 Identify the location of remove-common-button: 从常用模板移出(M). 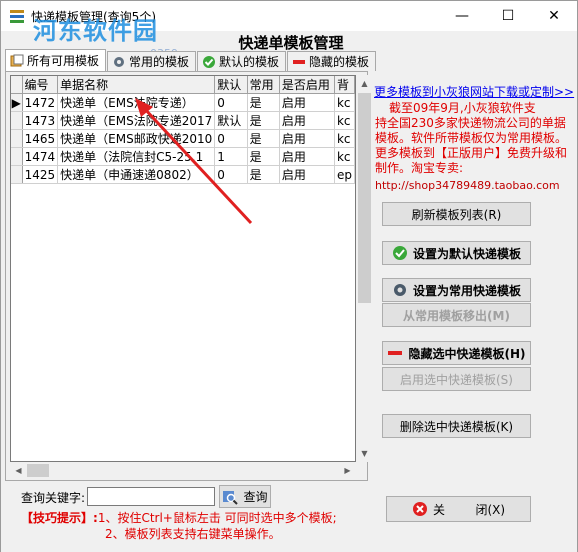
(456, 315).